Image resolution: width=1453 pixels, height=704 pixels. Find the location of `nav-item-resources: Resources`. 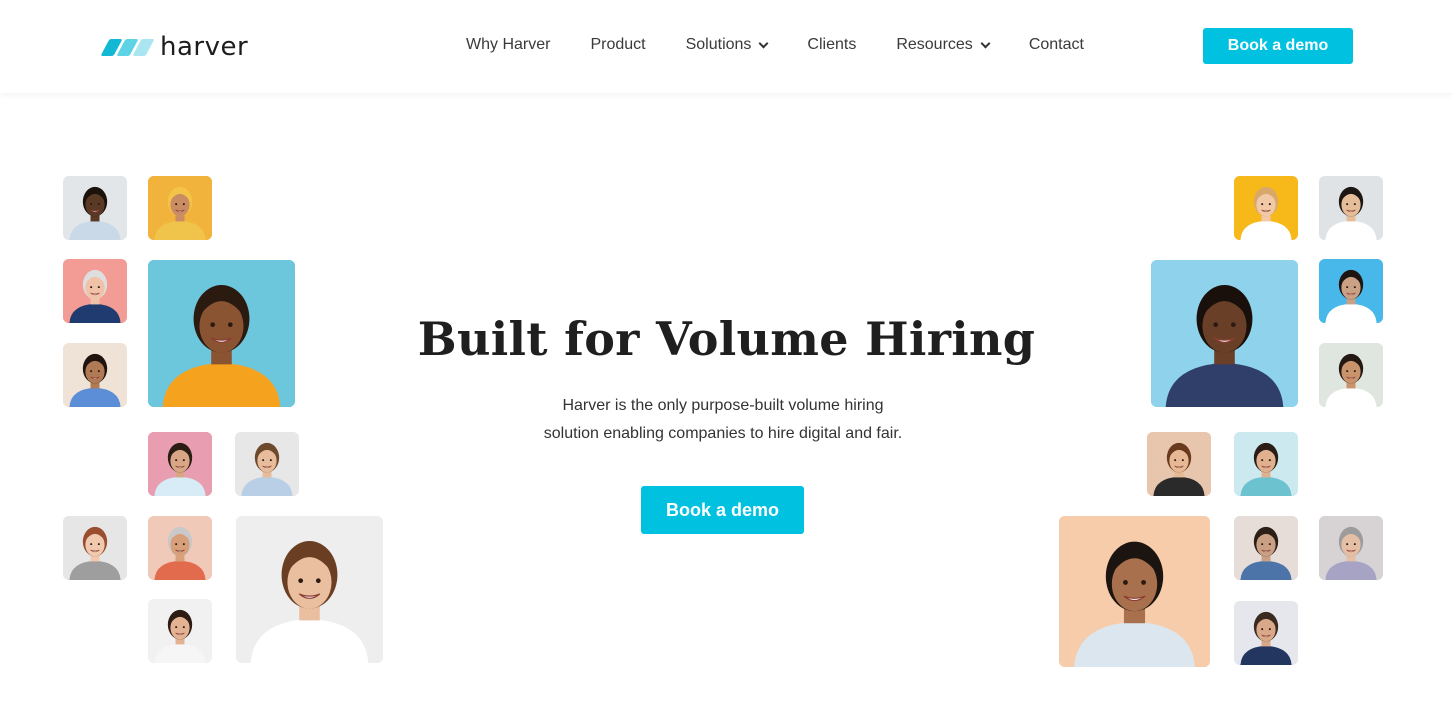

nav-item-resources: Resources is located at coordinates (943, 45).